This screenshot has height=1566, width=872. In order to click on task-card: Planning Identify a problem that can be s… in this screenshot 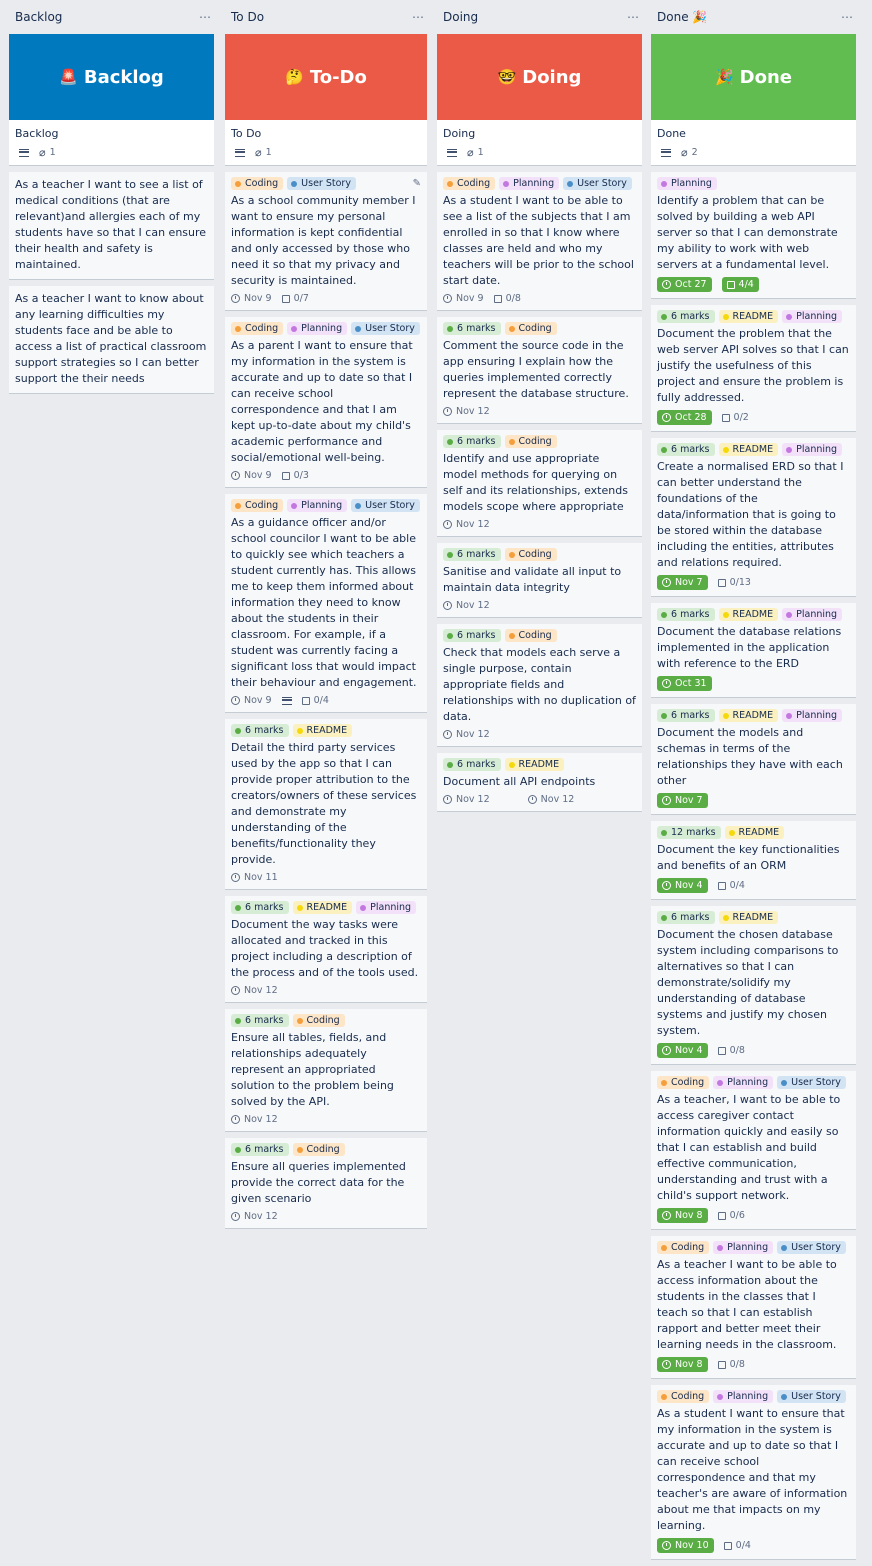, I will do `click(753, 235)`.